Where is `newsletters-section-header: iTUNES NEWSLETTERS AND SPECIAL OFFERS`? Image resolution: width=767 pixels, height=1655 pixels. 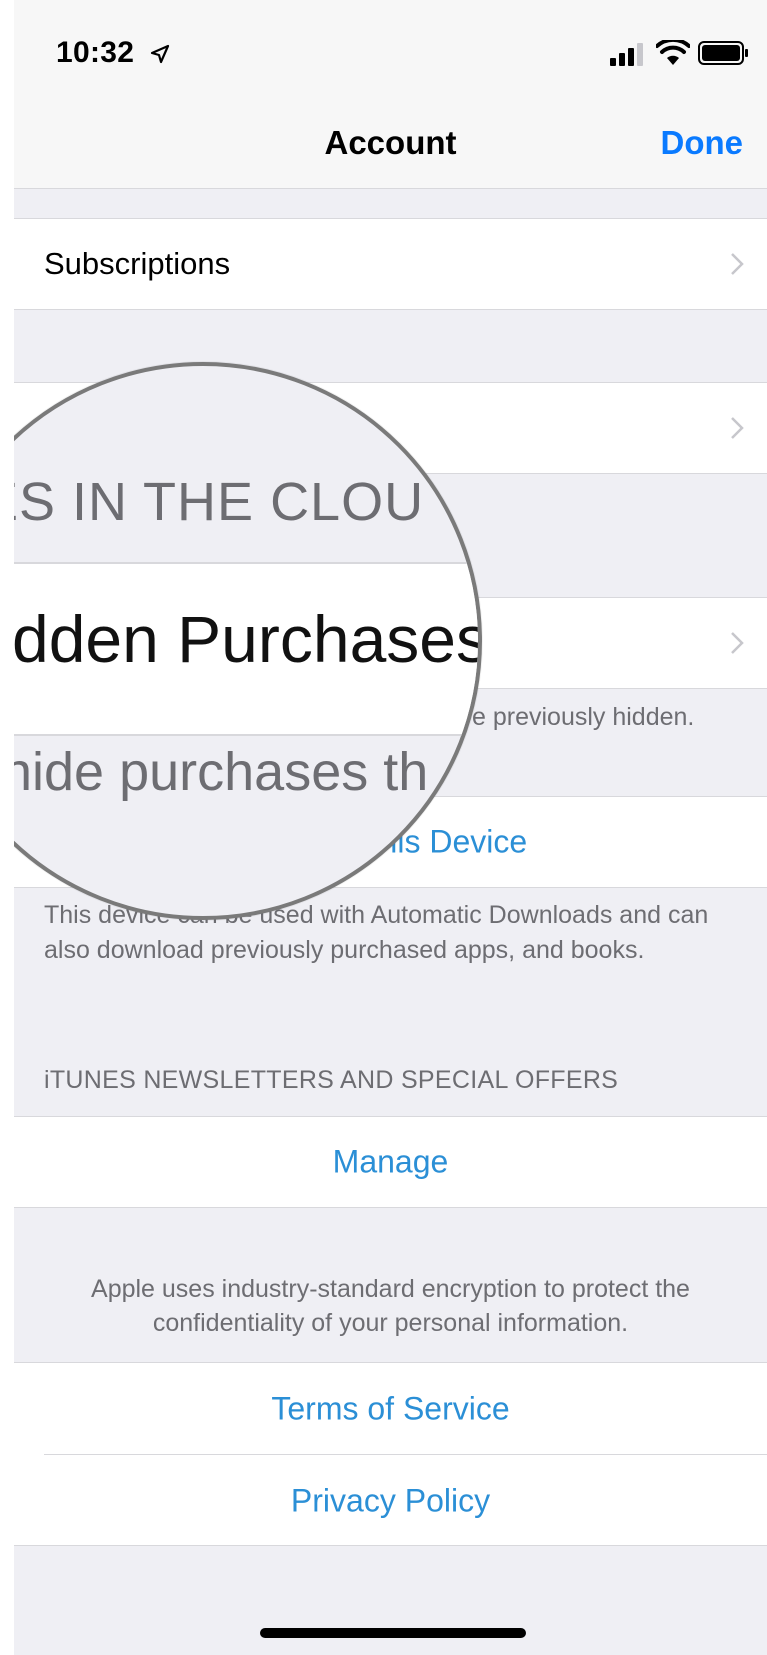 newsletters-section-header: iTUNES NEWSLETTERS AND SPECIAL OFFERS is located at coordinates (331, 1080).